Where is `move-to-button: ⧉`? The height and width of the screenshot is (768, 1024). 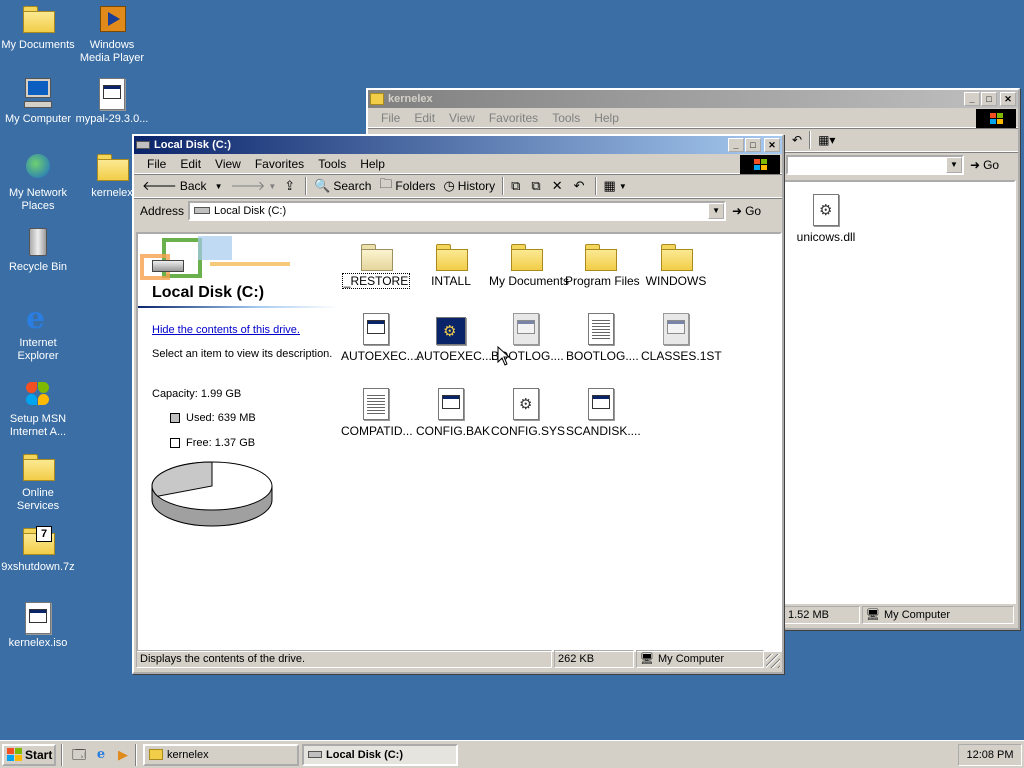 move-to-button: ⧉ is located at coordinates (517, 186).